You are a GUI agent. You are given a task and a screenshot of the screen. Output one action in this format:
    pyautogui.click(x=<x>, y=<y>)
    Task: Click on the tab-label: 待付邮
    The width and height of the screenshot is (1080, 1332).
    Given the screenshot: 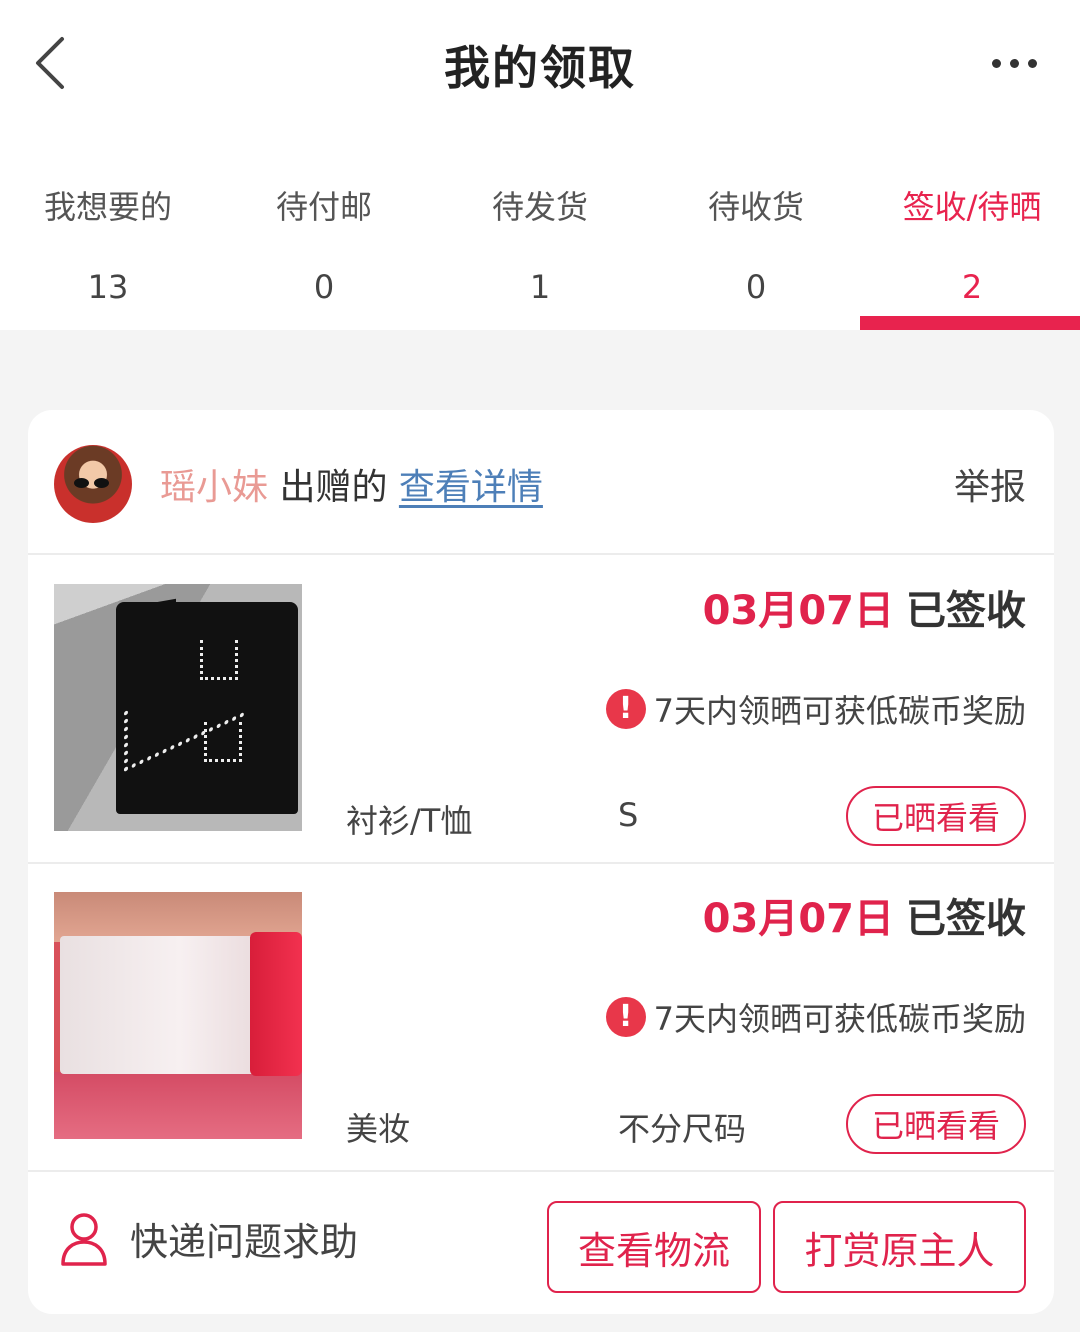 What is the action you would take?
    pyautogui.click(x=323, y=207)
    